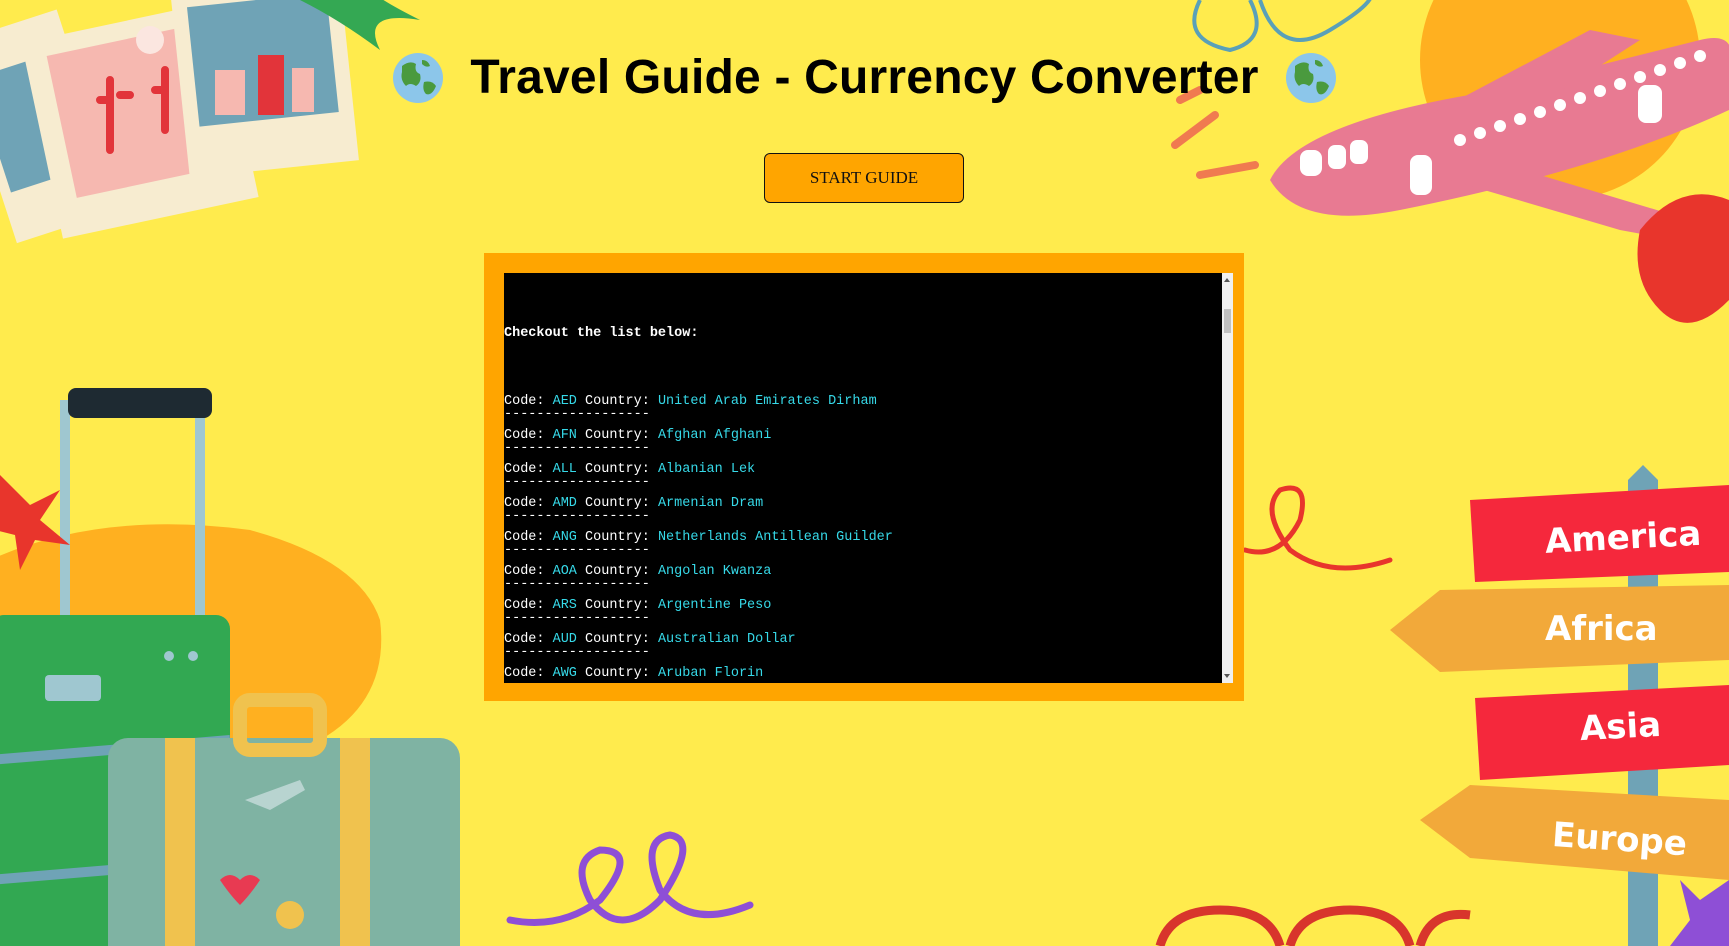 This screenshot has height=946, width=1729. I want to click on start-guide-button: START GUIDE, so click(864, 178).